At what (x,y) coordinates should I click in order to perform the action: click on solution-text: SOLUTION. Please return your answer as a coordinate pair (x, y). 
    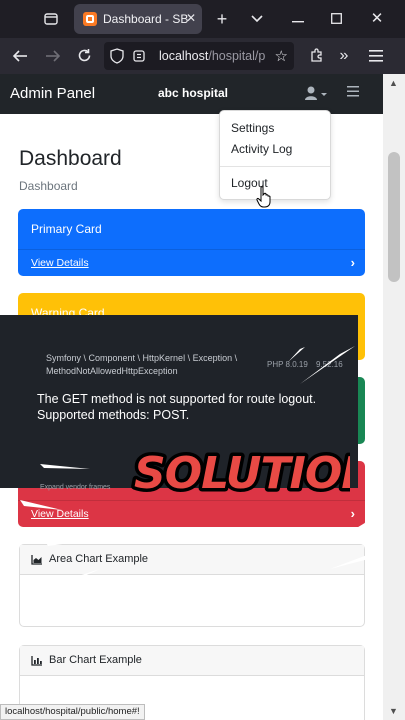
    Looking at the image, I should click on (242, 473).